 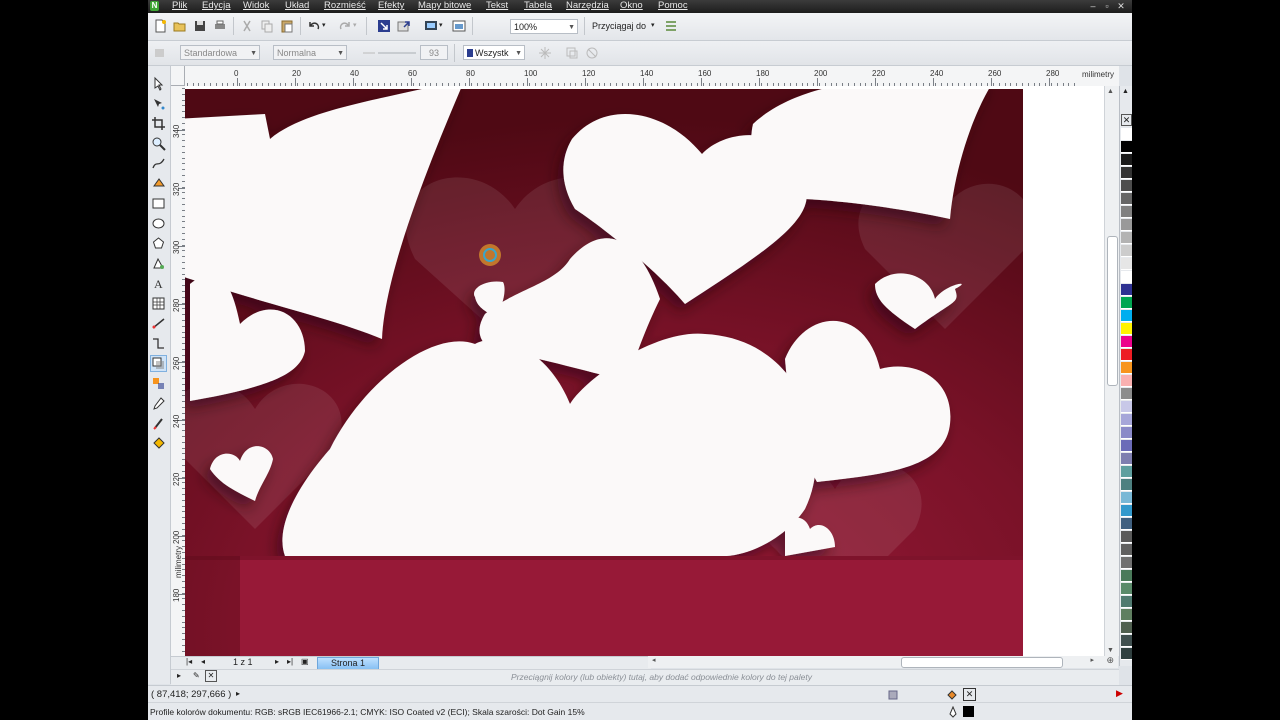 What do you see at coordinates (538, 6) in the screenshot?
I see `menu-table: Tabela` at bounding box center [538, 6].